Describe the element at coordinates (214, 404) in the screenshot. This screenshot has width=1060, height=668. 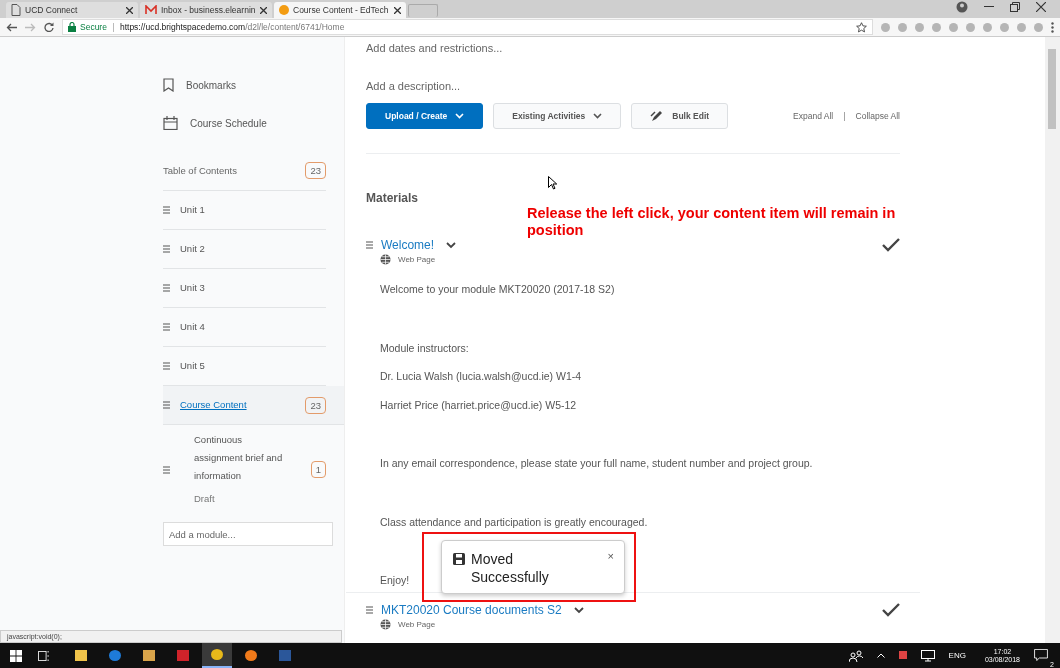
I see `module-name: Course Content` at that location.